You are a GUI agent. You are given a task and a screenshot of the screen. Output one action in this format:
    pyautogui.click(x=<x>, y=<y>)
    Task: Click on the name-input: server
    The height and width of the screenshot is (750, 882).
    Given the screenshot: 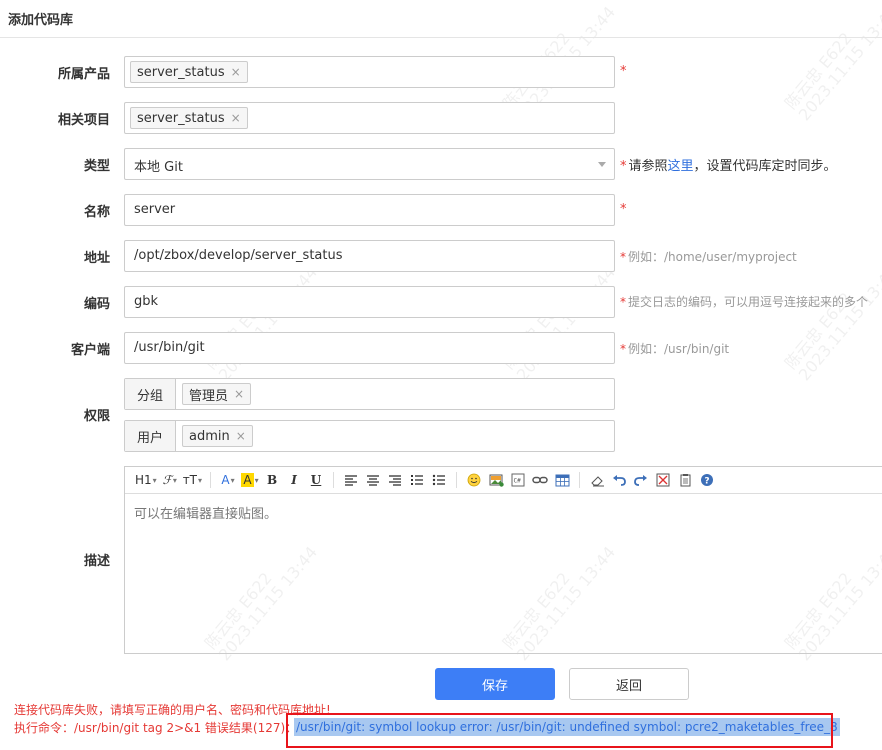 What is the action you would take?
    pyautogui.click(x=369, y=210)
    